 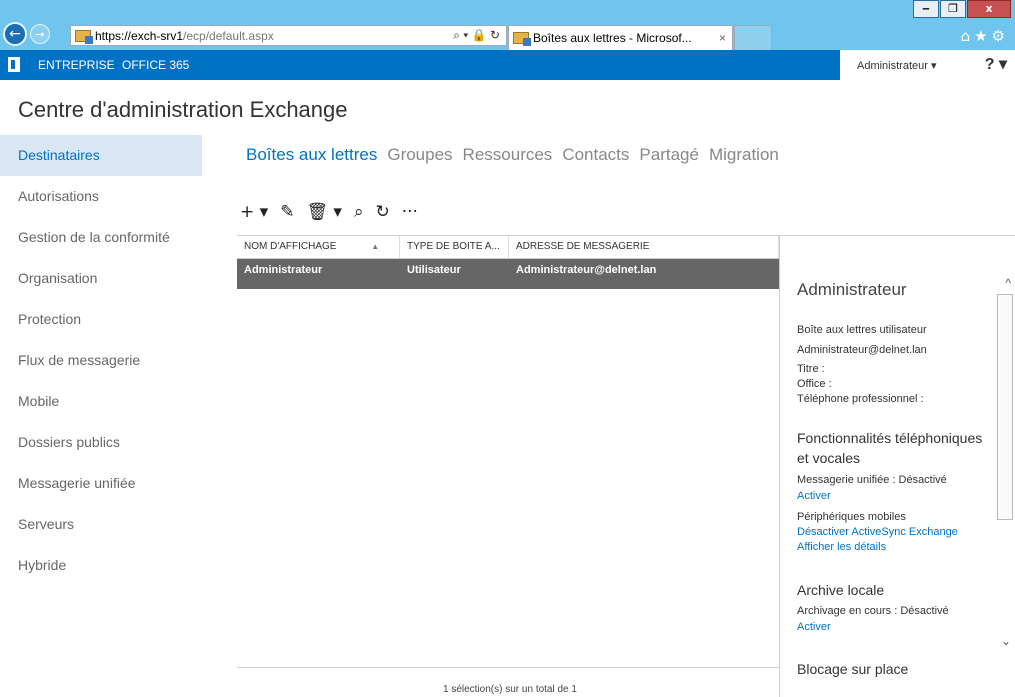 I want to click on show-details-link: Afficher les détails, so click(x=841, y=547).